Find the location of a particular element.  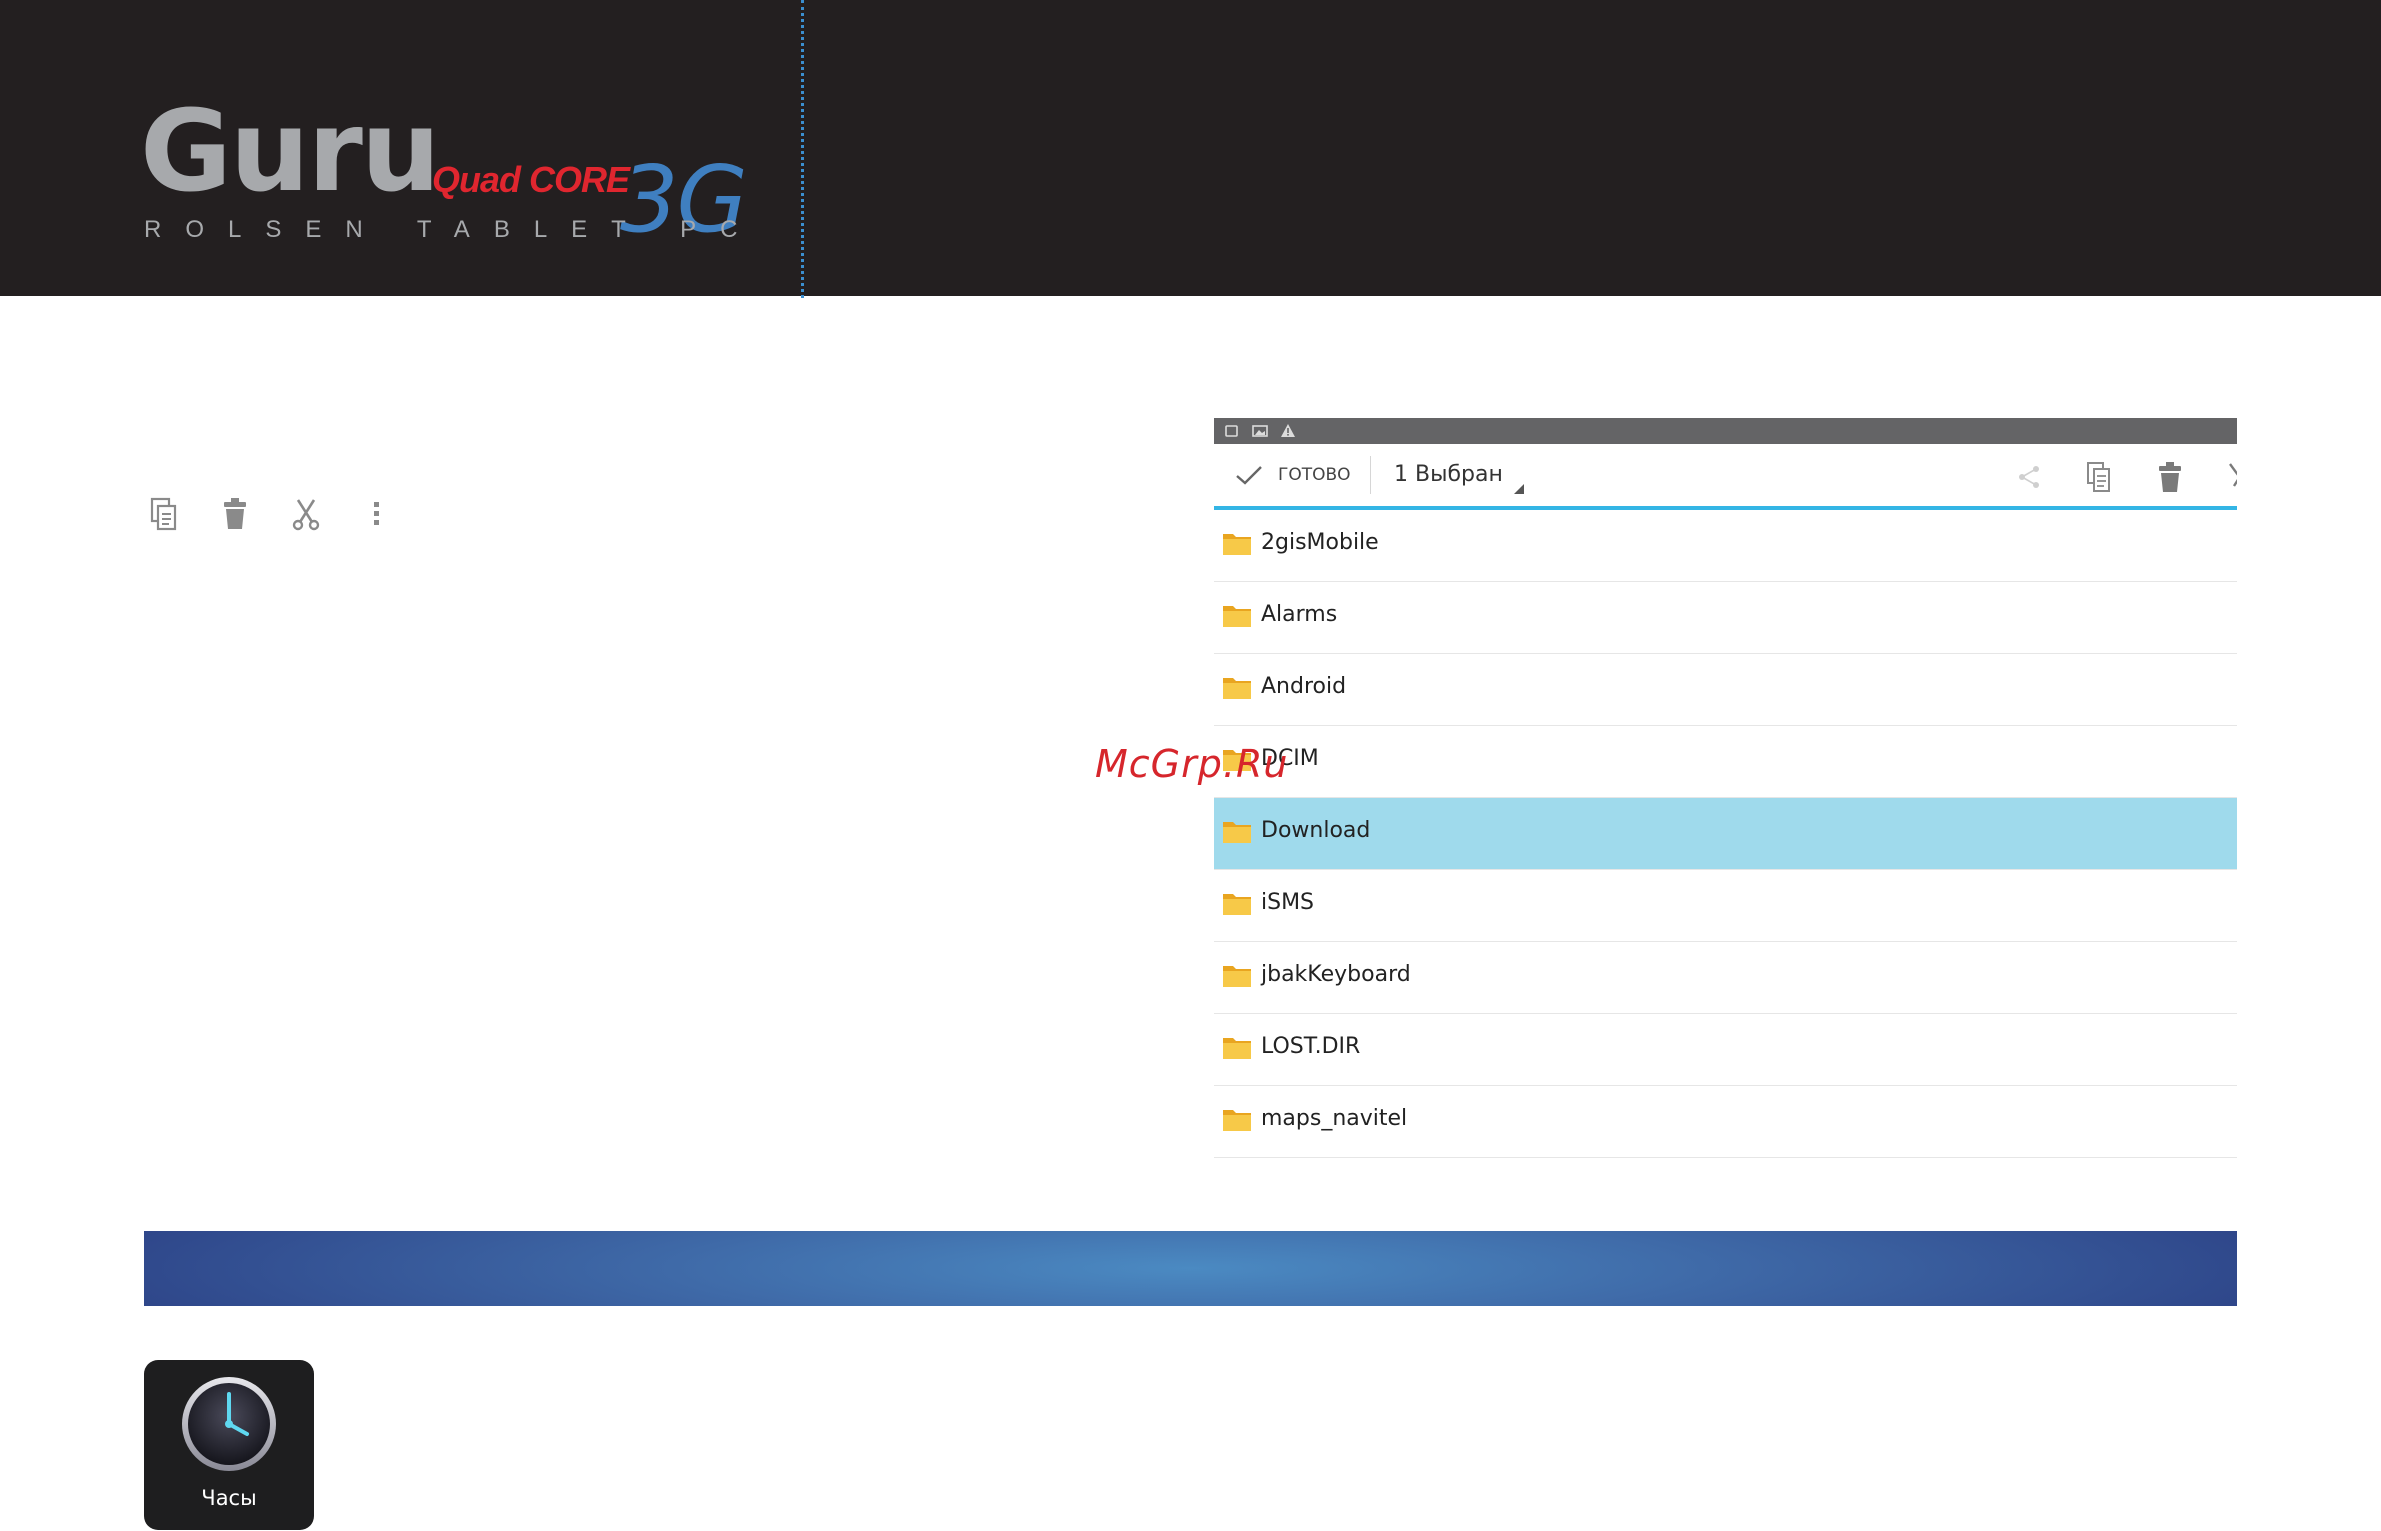

clock-app-icon: Часы is located at coordinates (229, 1445).